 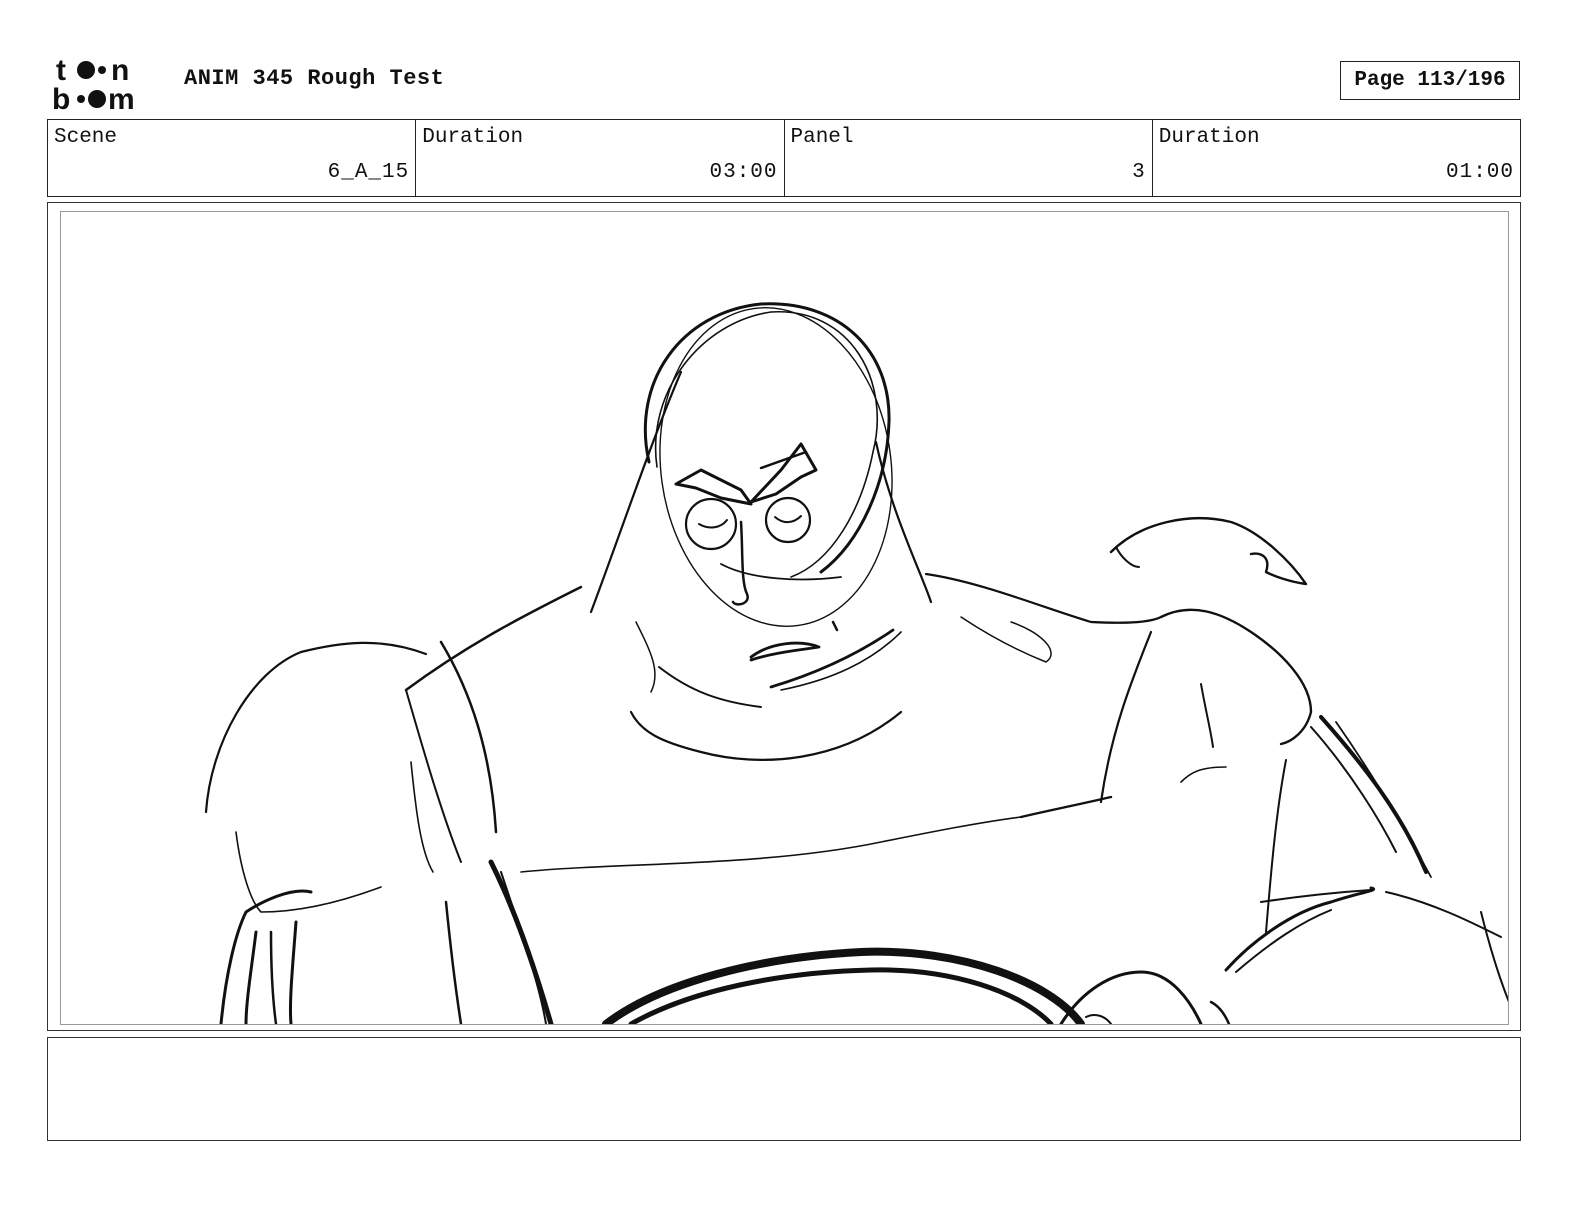 What do you see at coordinates (1139, 172) in the screenshot?
I see `panel-value: 3` at bounding box center [1139, 172].